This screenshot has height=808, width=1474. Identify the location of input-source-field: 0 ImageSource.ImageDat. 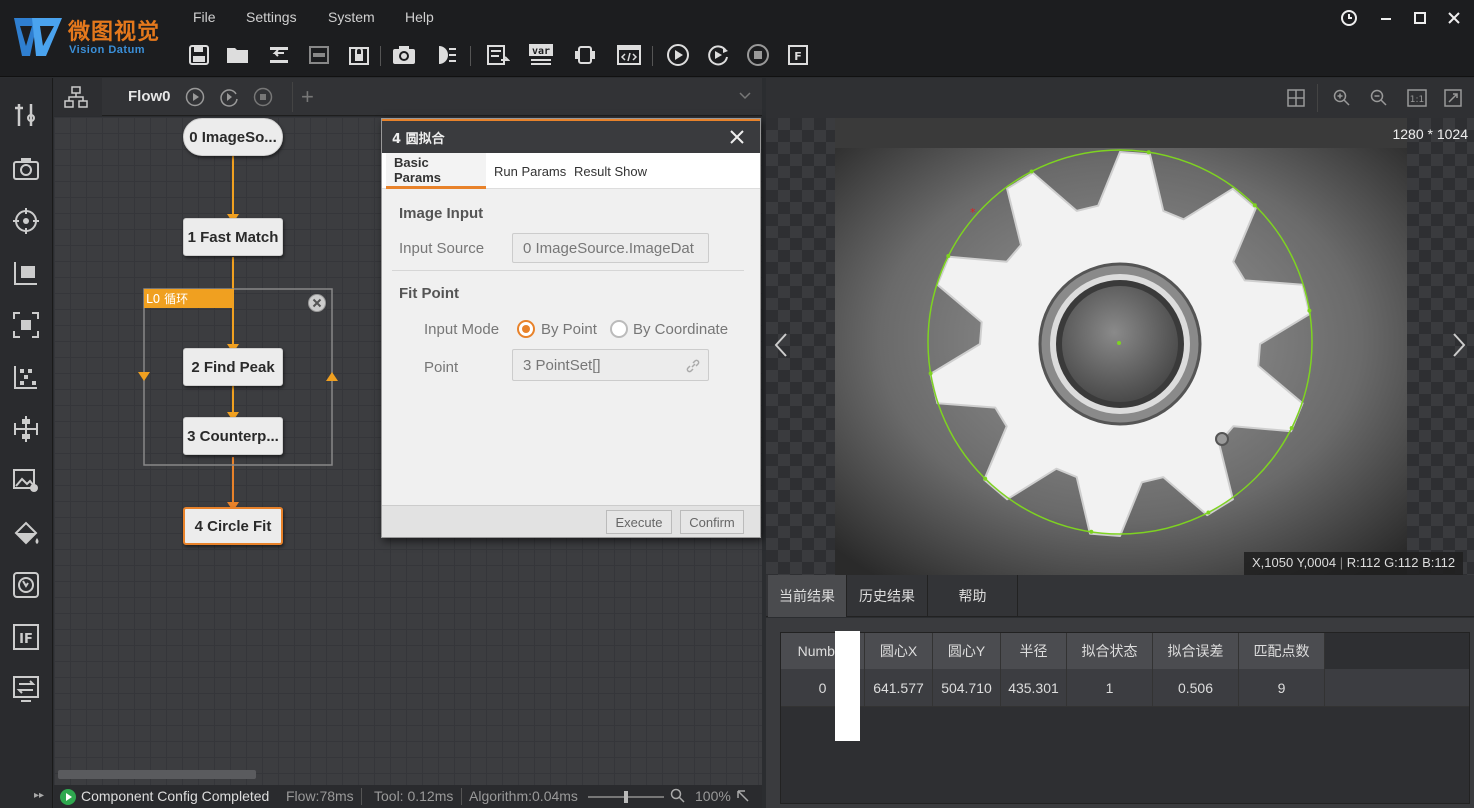
(610, 248).